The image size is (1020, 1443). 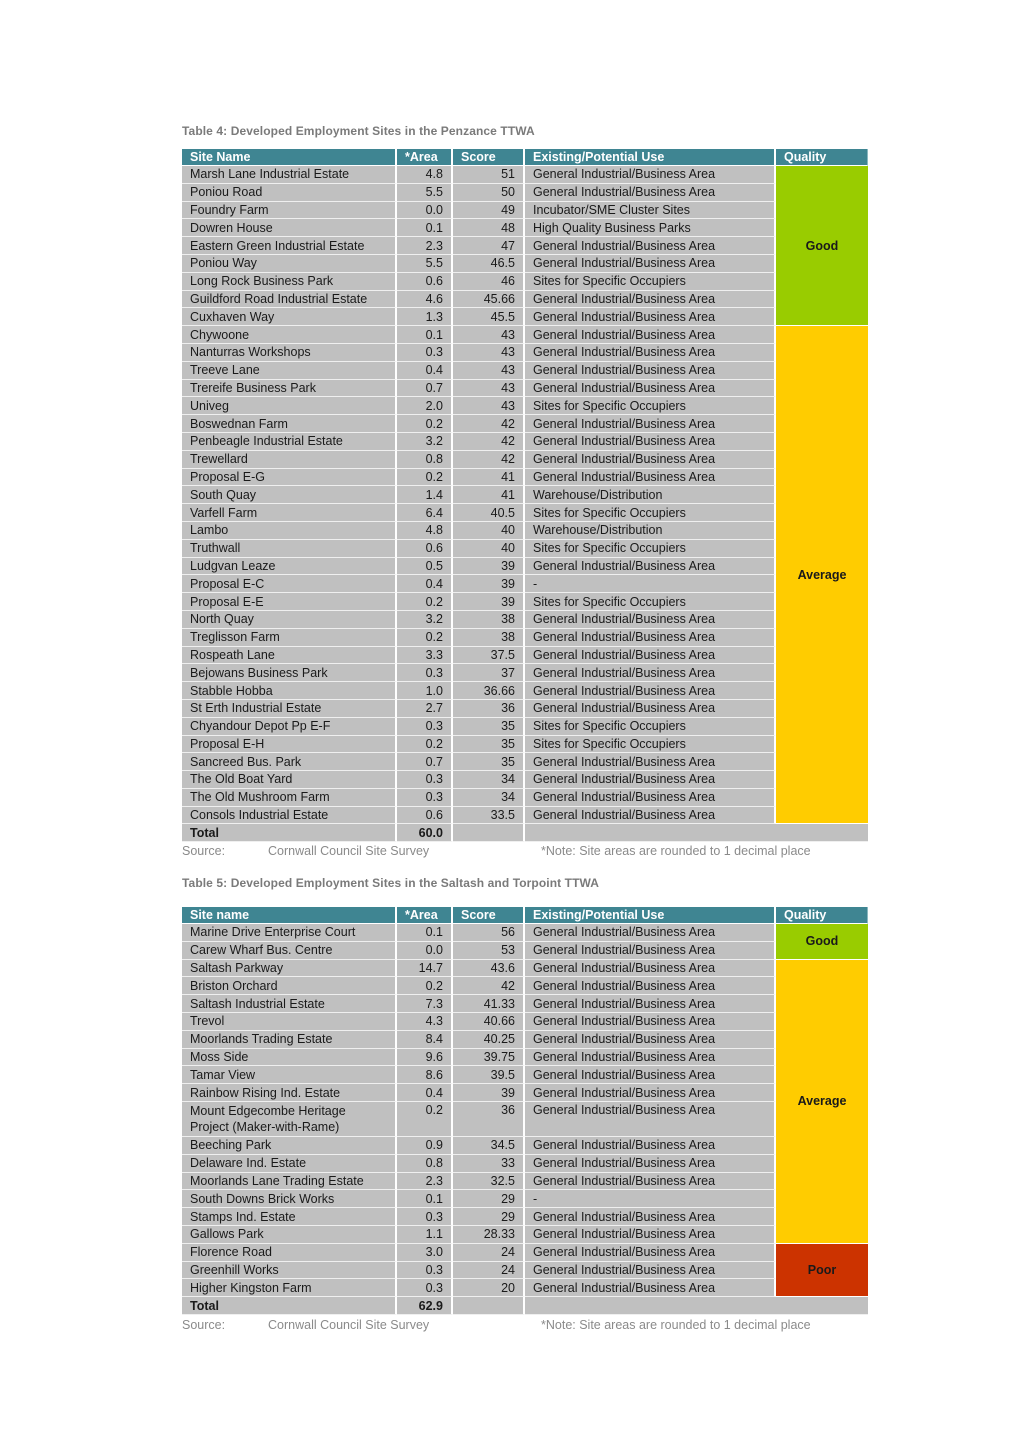 What do you see at coordinates (489, 1075) in the screenshot?
I see `score-cell: 39.5` at bounding box center [489, 1075].